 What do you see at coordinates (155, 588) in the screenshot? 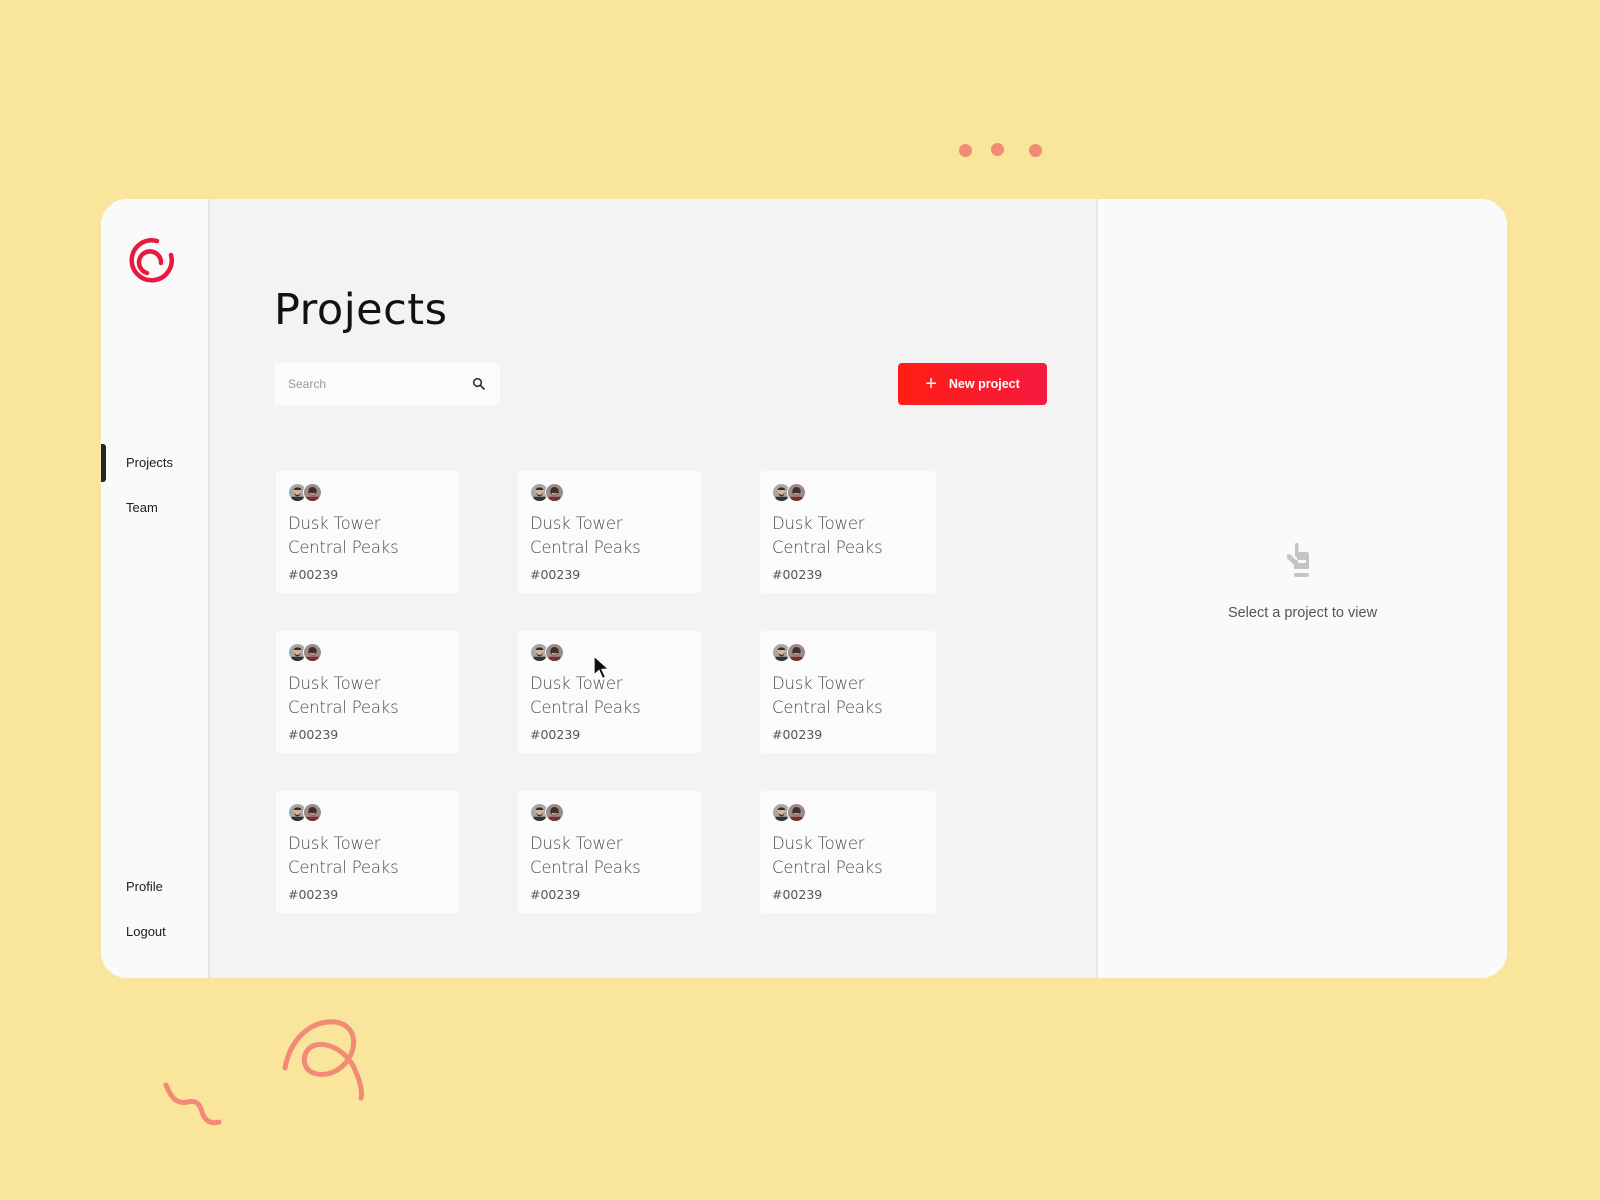
I see `sidebar: Projects Team Profile Logout` at bounding box center [155, 588].